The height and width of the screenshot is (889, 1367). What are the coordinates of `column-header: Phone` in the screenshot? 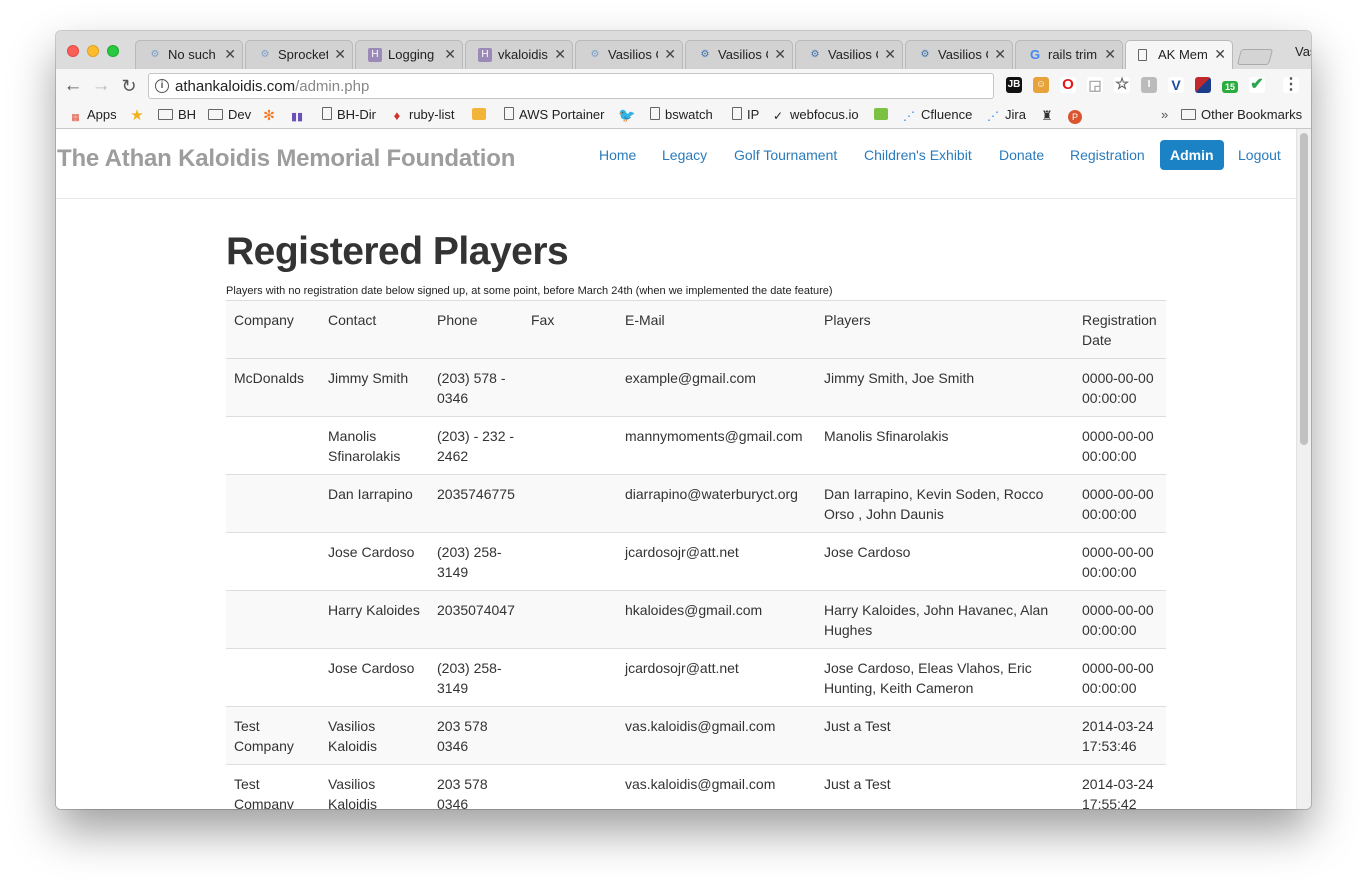 It's located at (476, 329).